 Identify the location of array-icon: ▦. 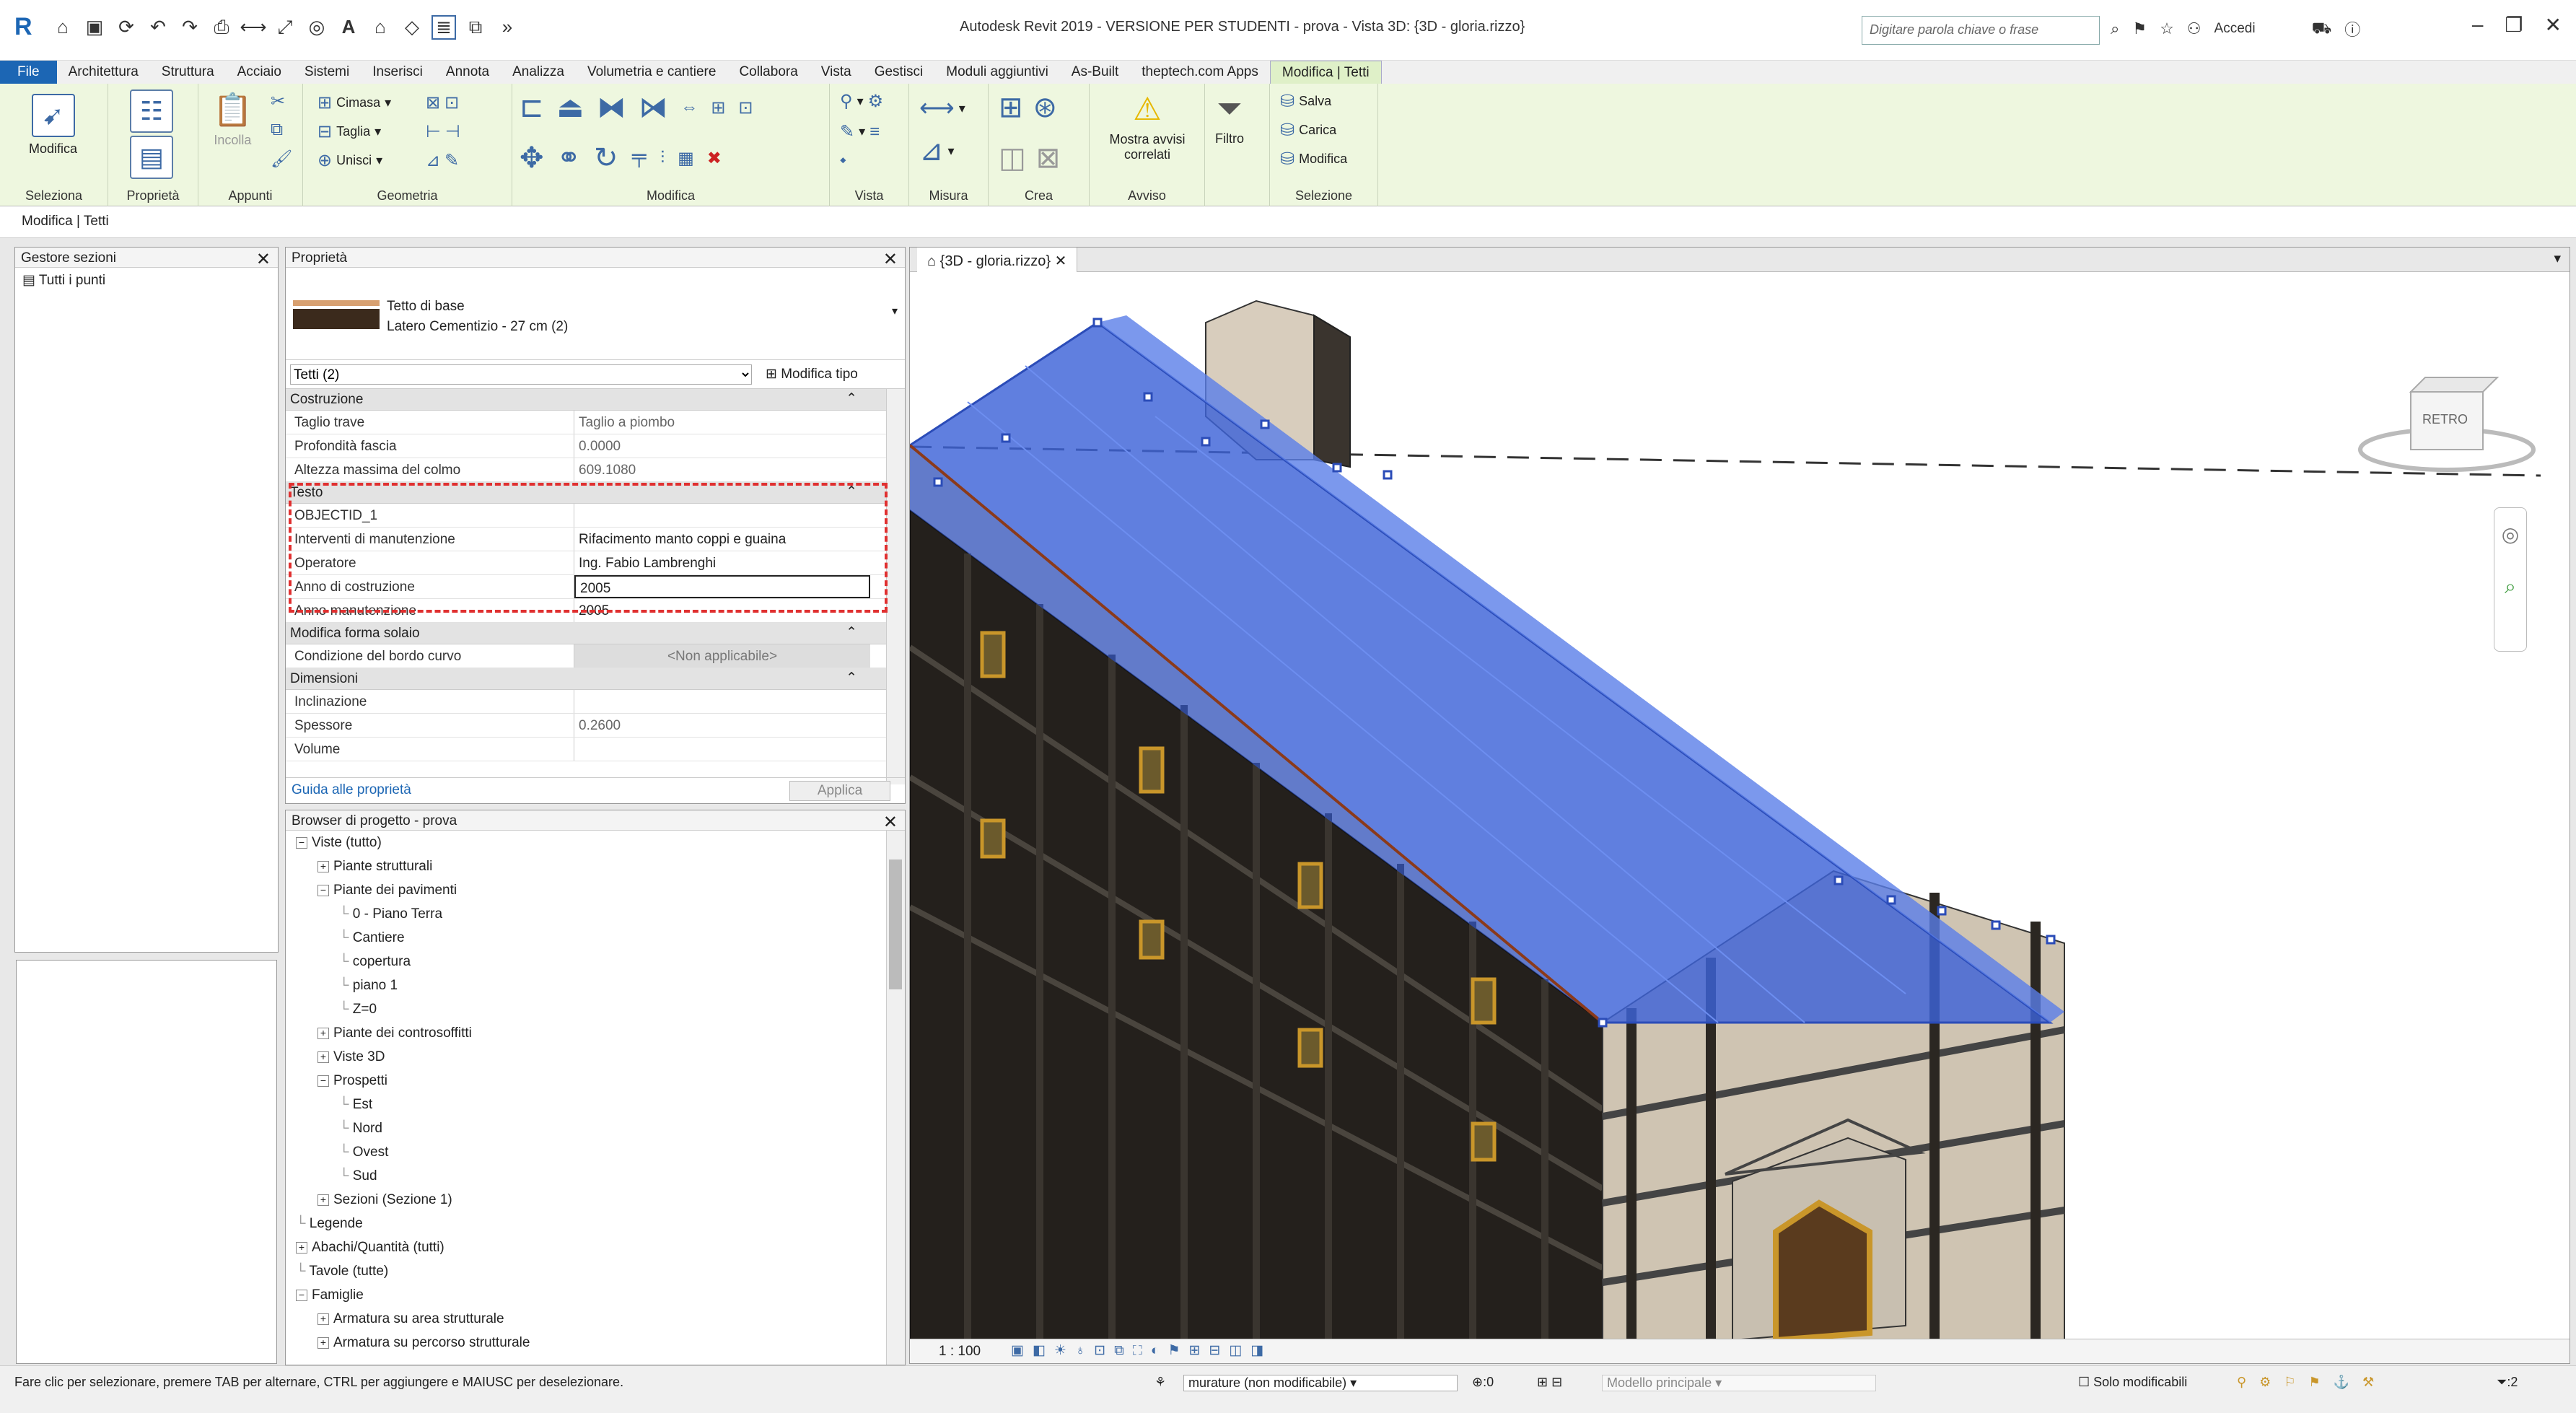
(686, 158).